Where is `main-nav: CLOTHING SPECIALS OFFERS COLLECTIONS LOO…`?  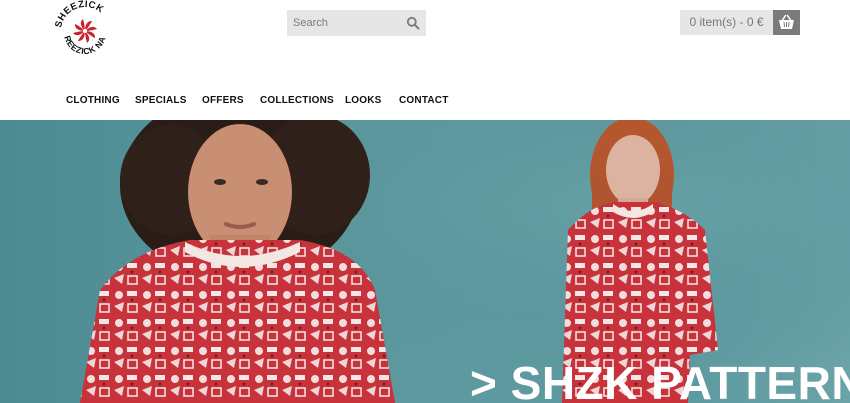 main-nav: CLOTHING SPECIALS OFFERS COLLECTIONS LOO… is located at coordinates (425, 101).